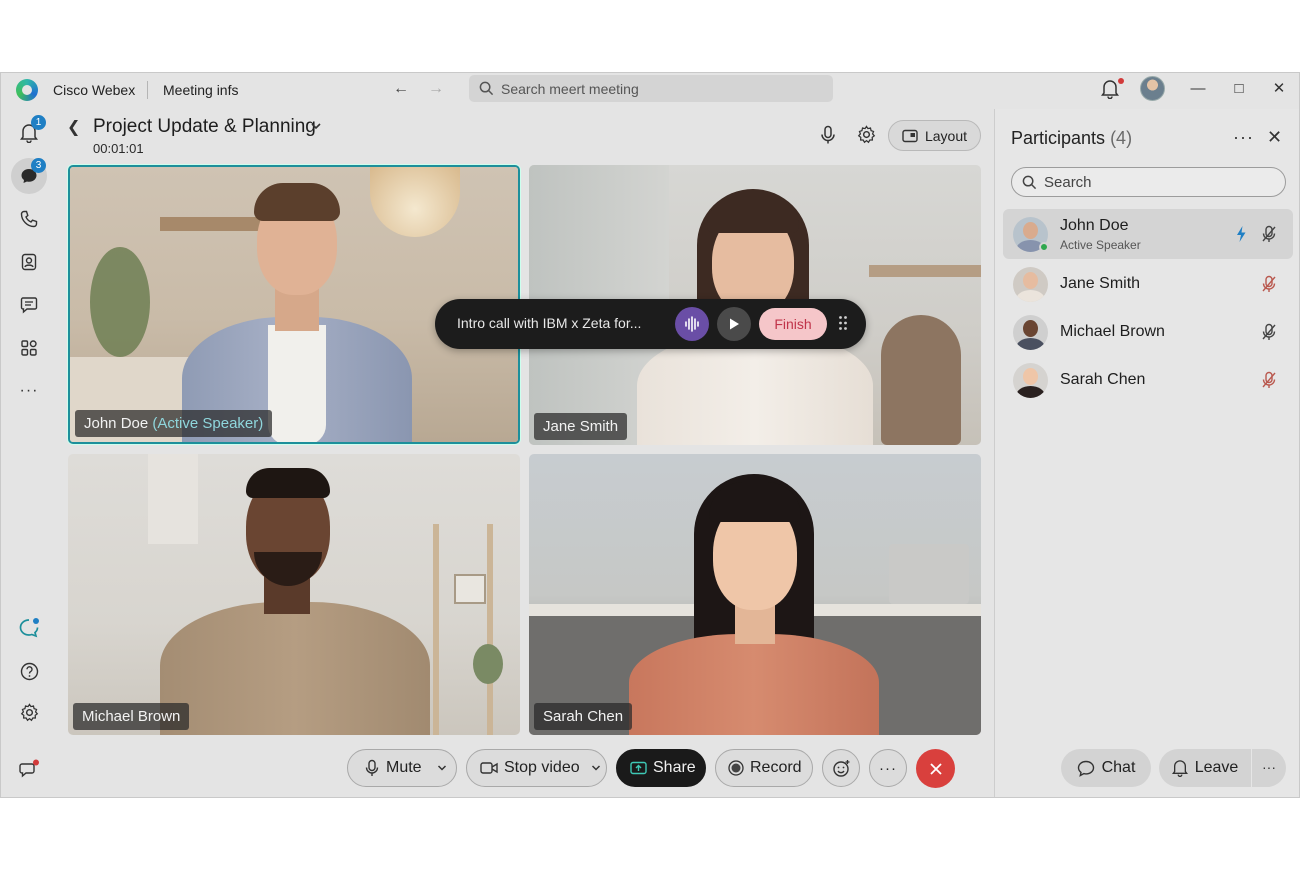 This screenshot has height=870, width=1300. What do you see at coordinates (1100, 245) in the screenshot?
I see `participant-role: Active Speaker` at bounding box center [1100, 245].